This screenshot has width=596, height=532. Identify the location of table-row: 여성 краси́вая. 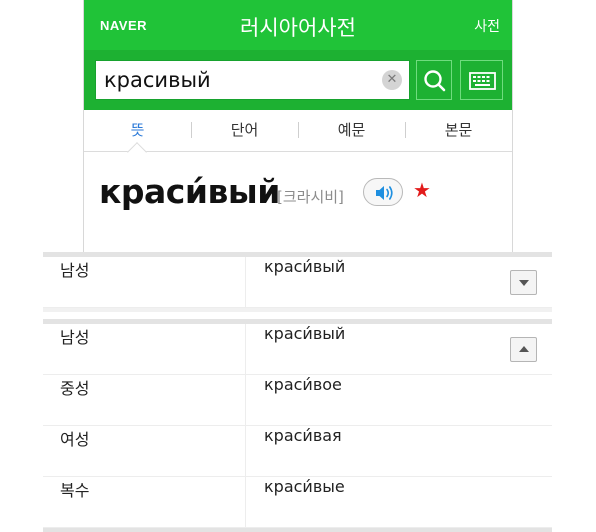
(297, 451).